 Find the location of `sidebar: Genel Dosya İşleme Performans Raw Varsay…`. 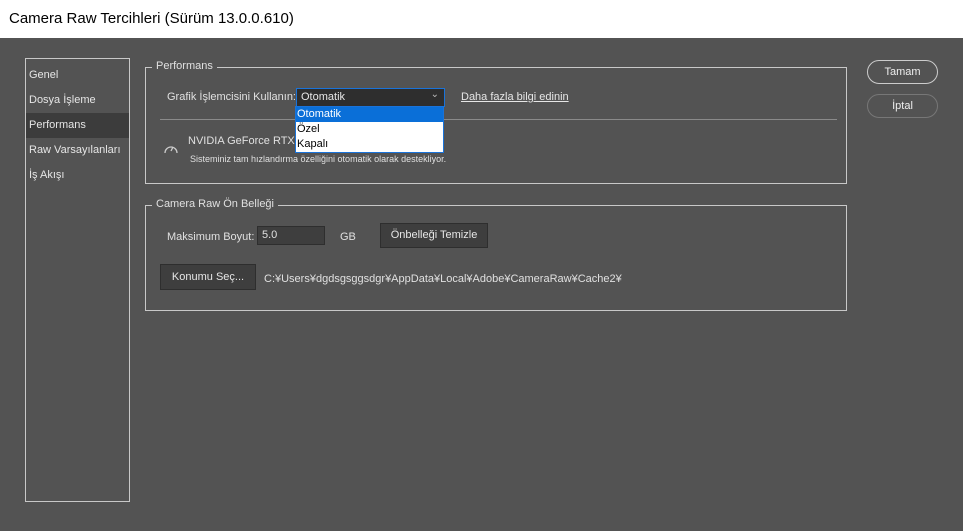

sidebar: Genel Dosya İşleme Performans Raw Varsay… is located at coordinates (77, 280).